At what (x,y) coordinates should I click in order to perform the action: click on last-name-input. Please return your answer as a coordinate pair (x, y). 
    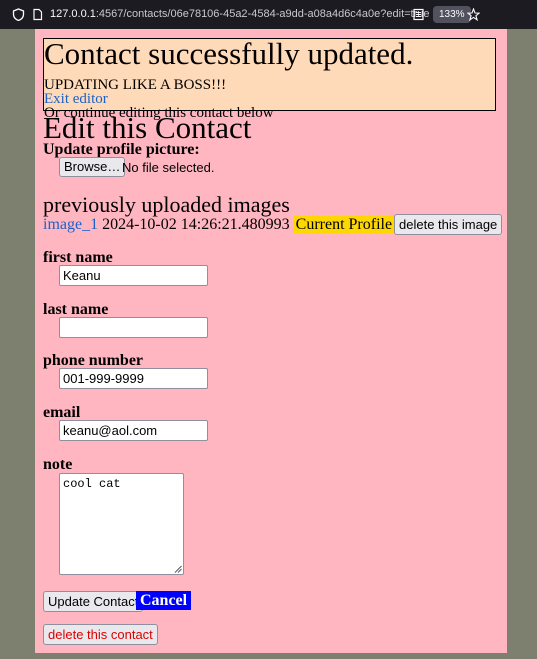
    Looking at the image, I should click on (133, 327).